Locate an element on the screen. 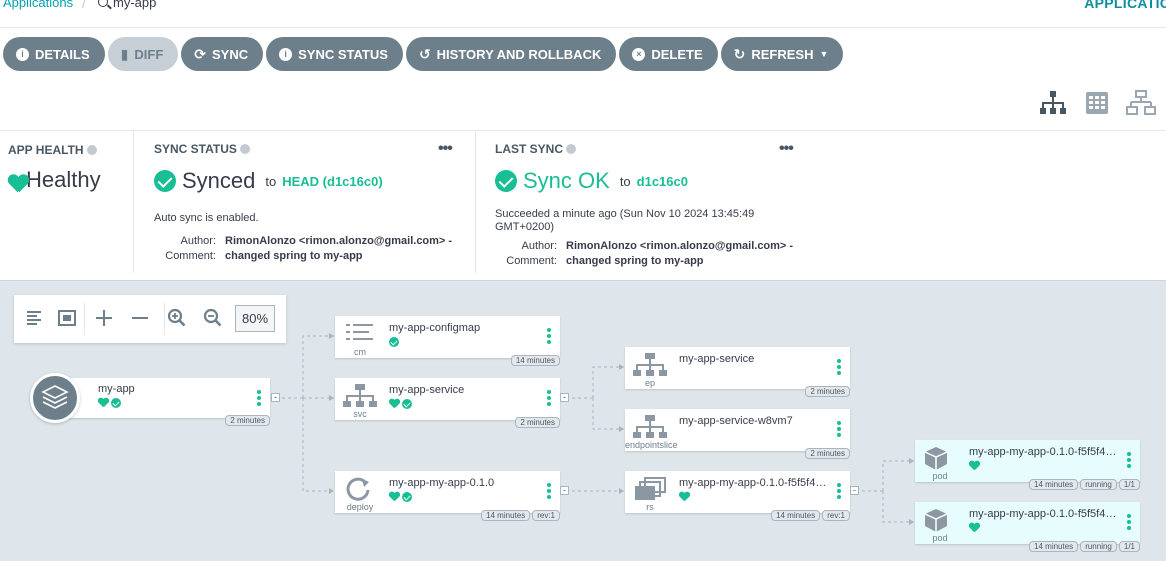 The image size is (1166, 561). last-sync-value: Sync OK is located at coordinates (566, 180).